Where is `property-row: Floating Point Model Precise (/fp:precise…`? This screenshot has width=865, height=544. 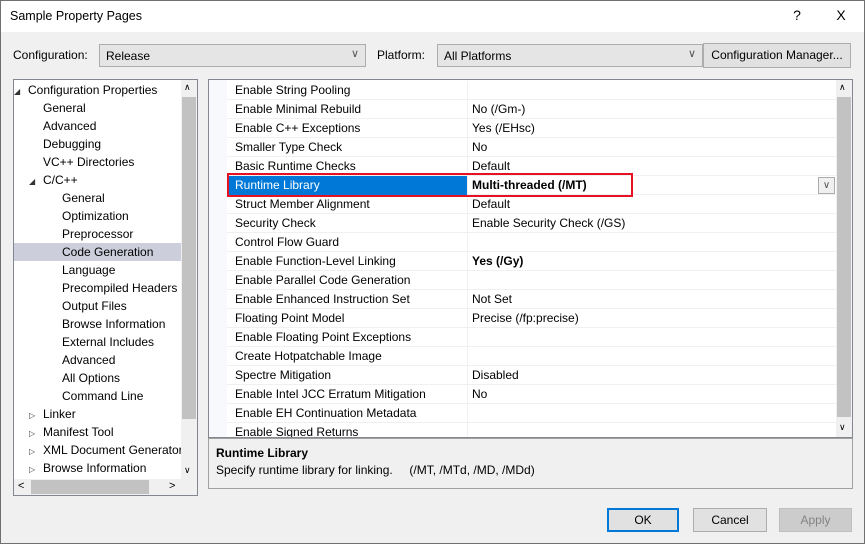 property-row: Floating Point Model Precise (/fp:precise… is located at coordinates (531, 318).